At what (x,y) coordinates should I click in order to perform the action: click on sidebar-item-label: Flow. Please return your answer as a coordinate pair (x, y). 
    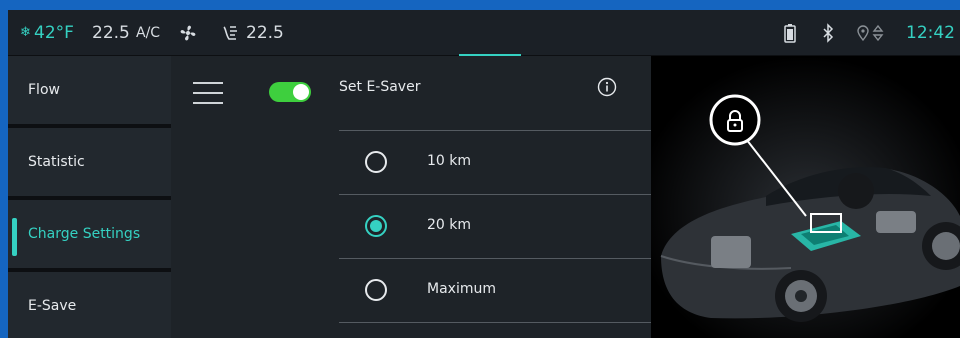
    Looking at the image, I should click on (44, 90).